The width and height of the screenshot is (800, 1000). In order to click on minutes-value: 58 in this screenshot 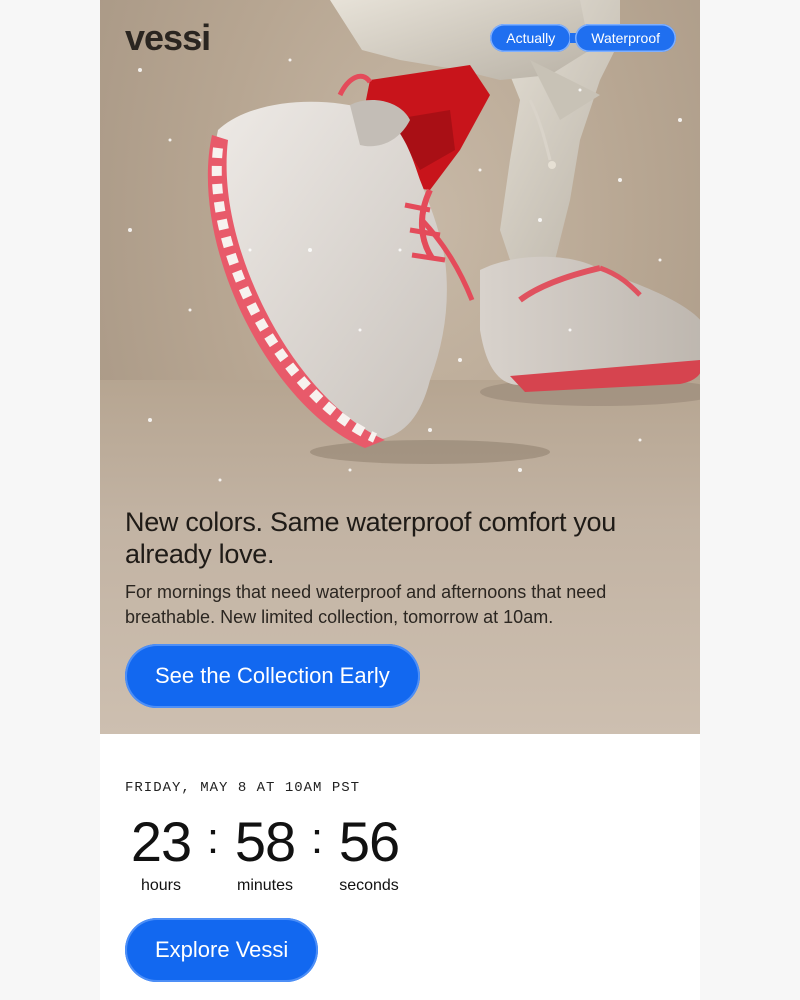, I will do `click(265, 841)`.